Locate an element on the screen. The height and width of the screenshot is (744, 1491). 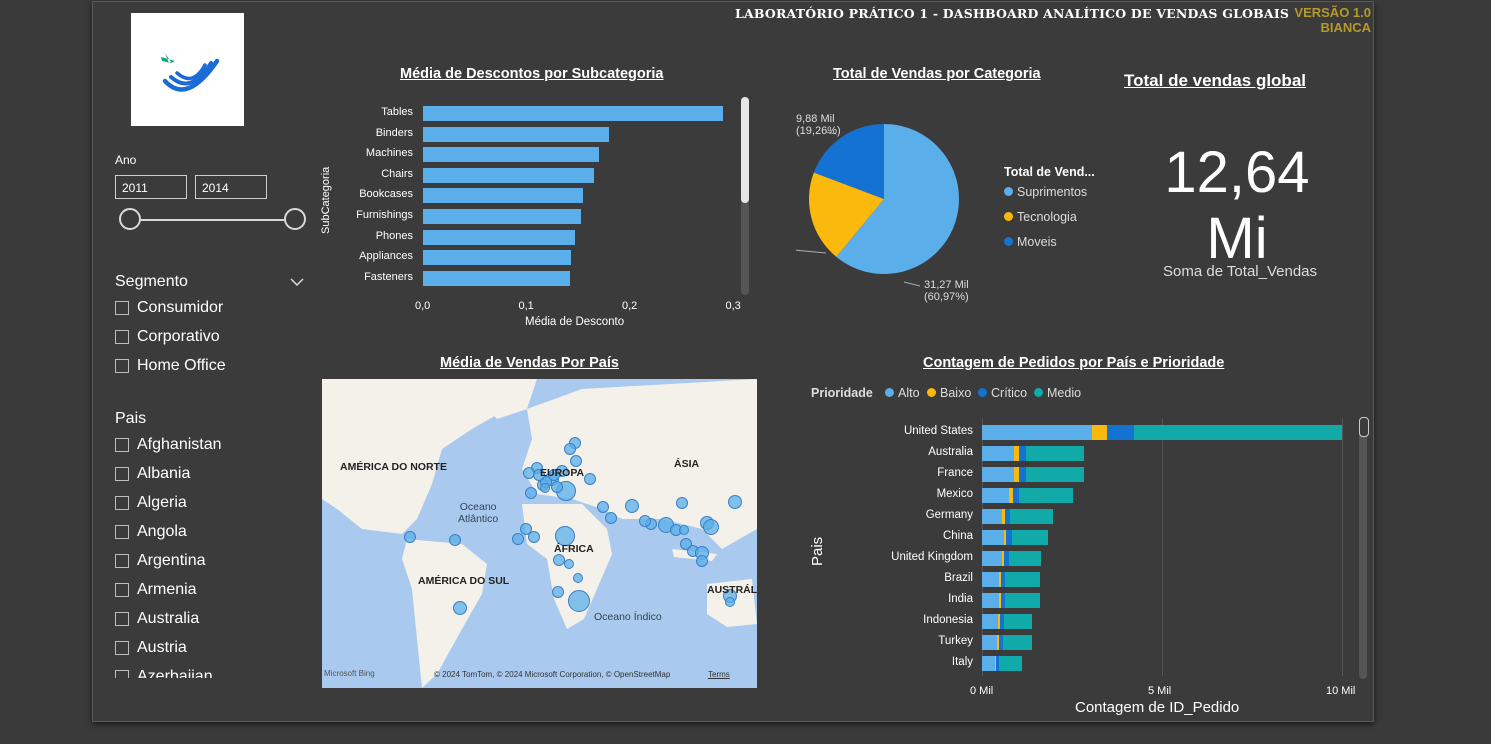
year-from-input: 2011 is located at coordinates (151, 187).